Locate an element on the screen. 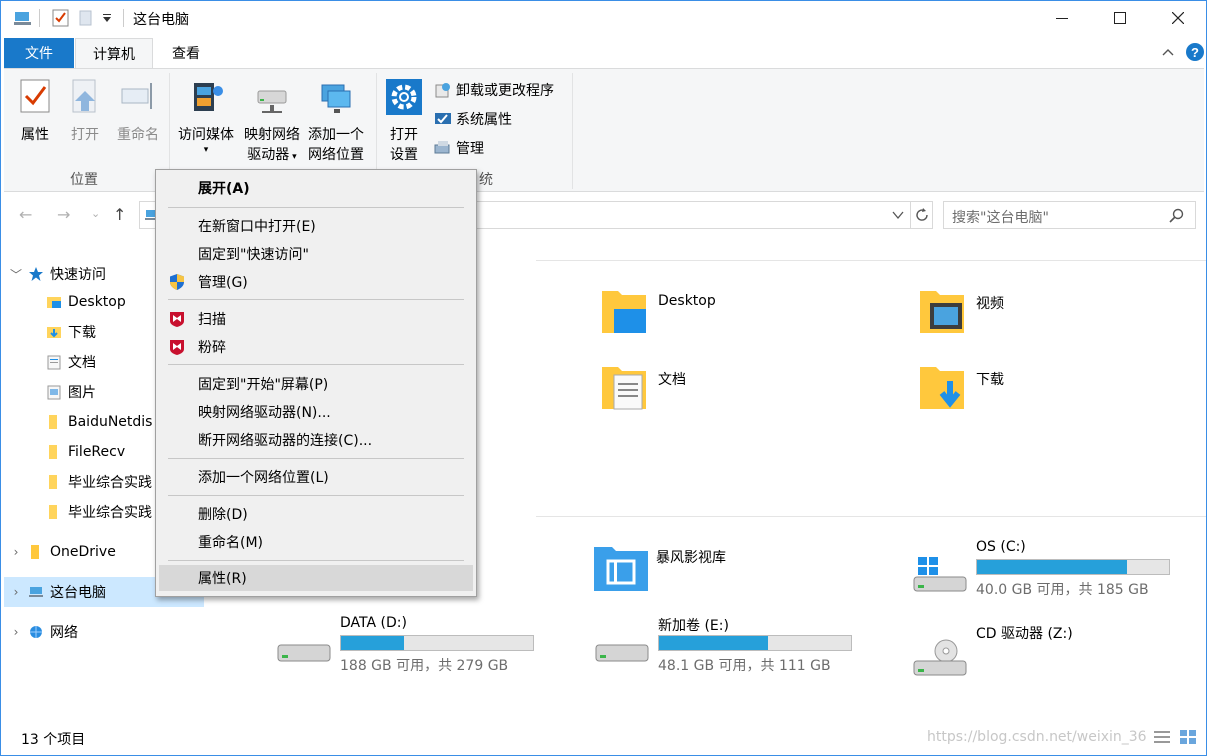  collapse-ribbon-icon is located at coordinates (1168, 52).